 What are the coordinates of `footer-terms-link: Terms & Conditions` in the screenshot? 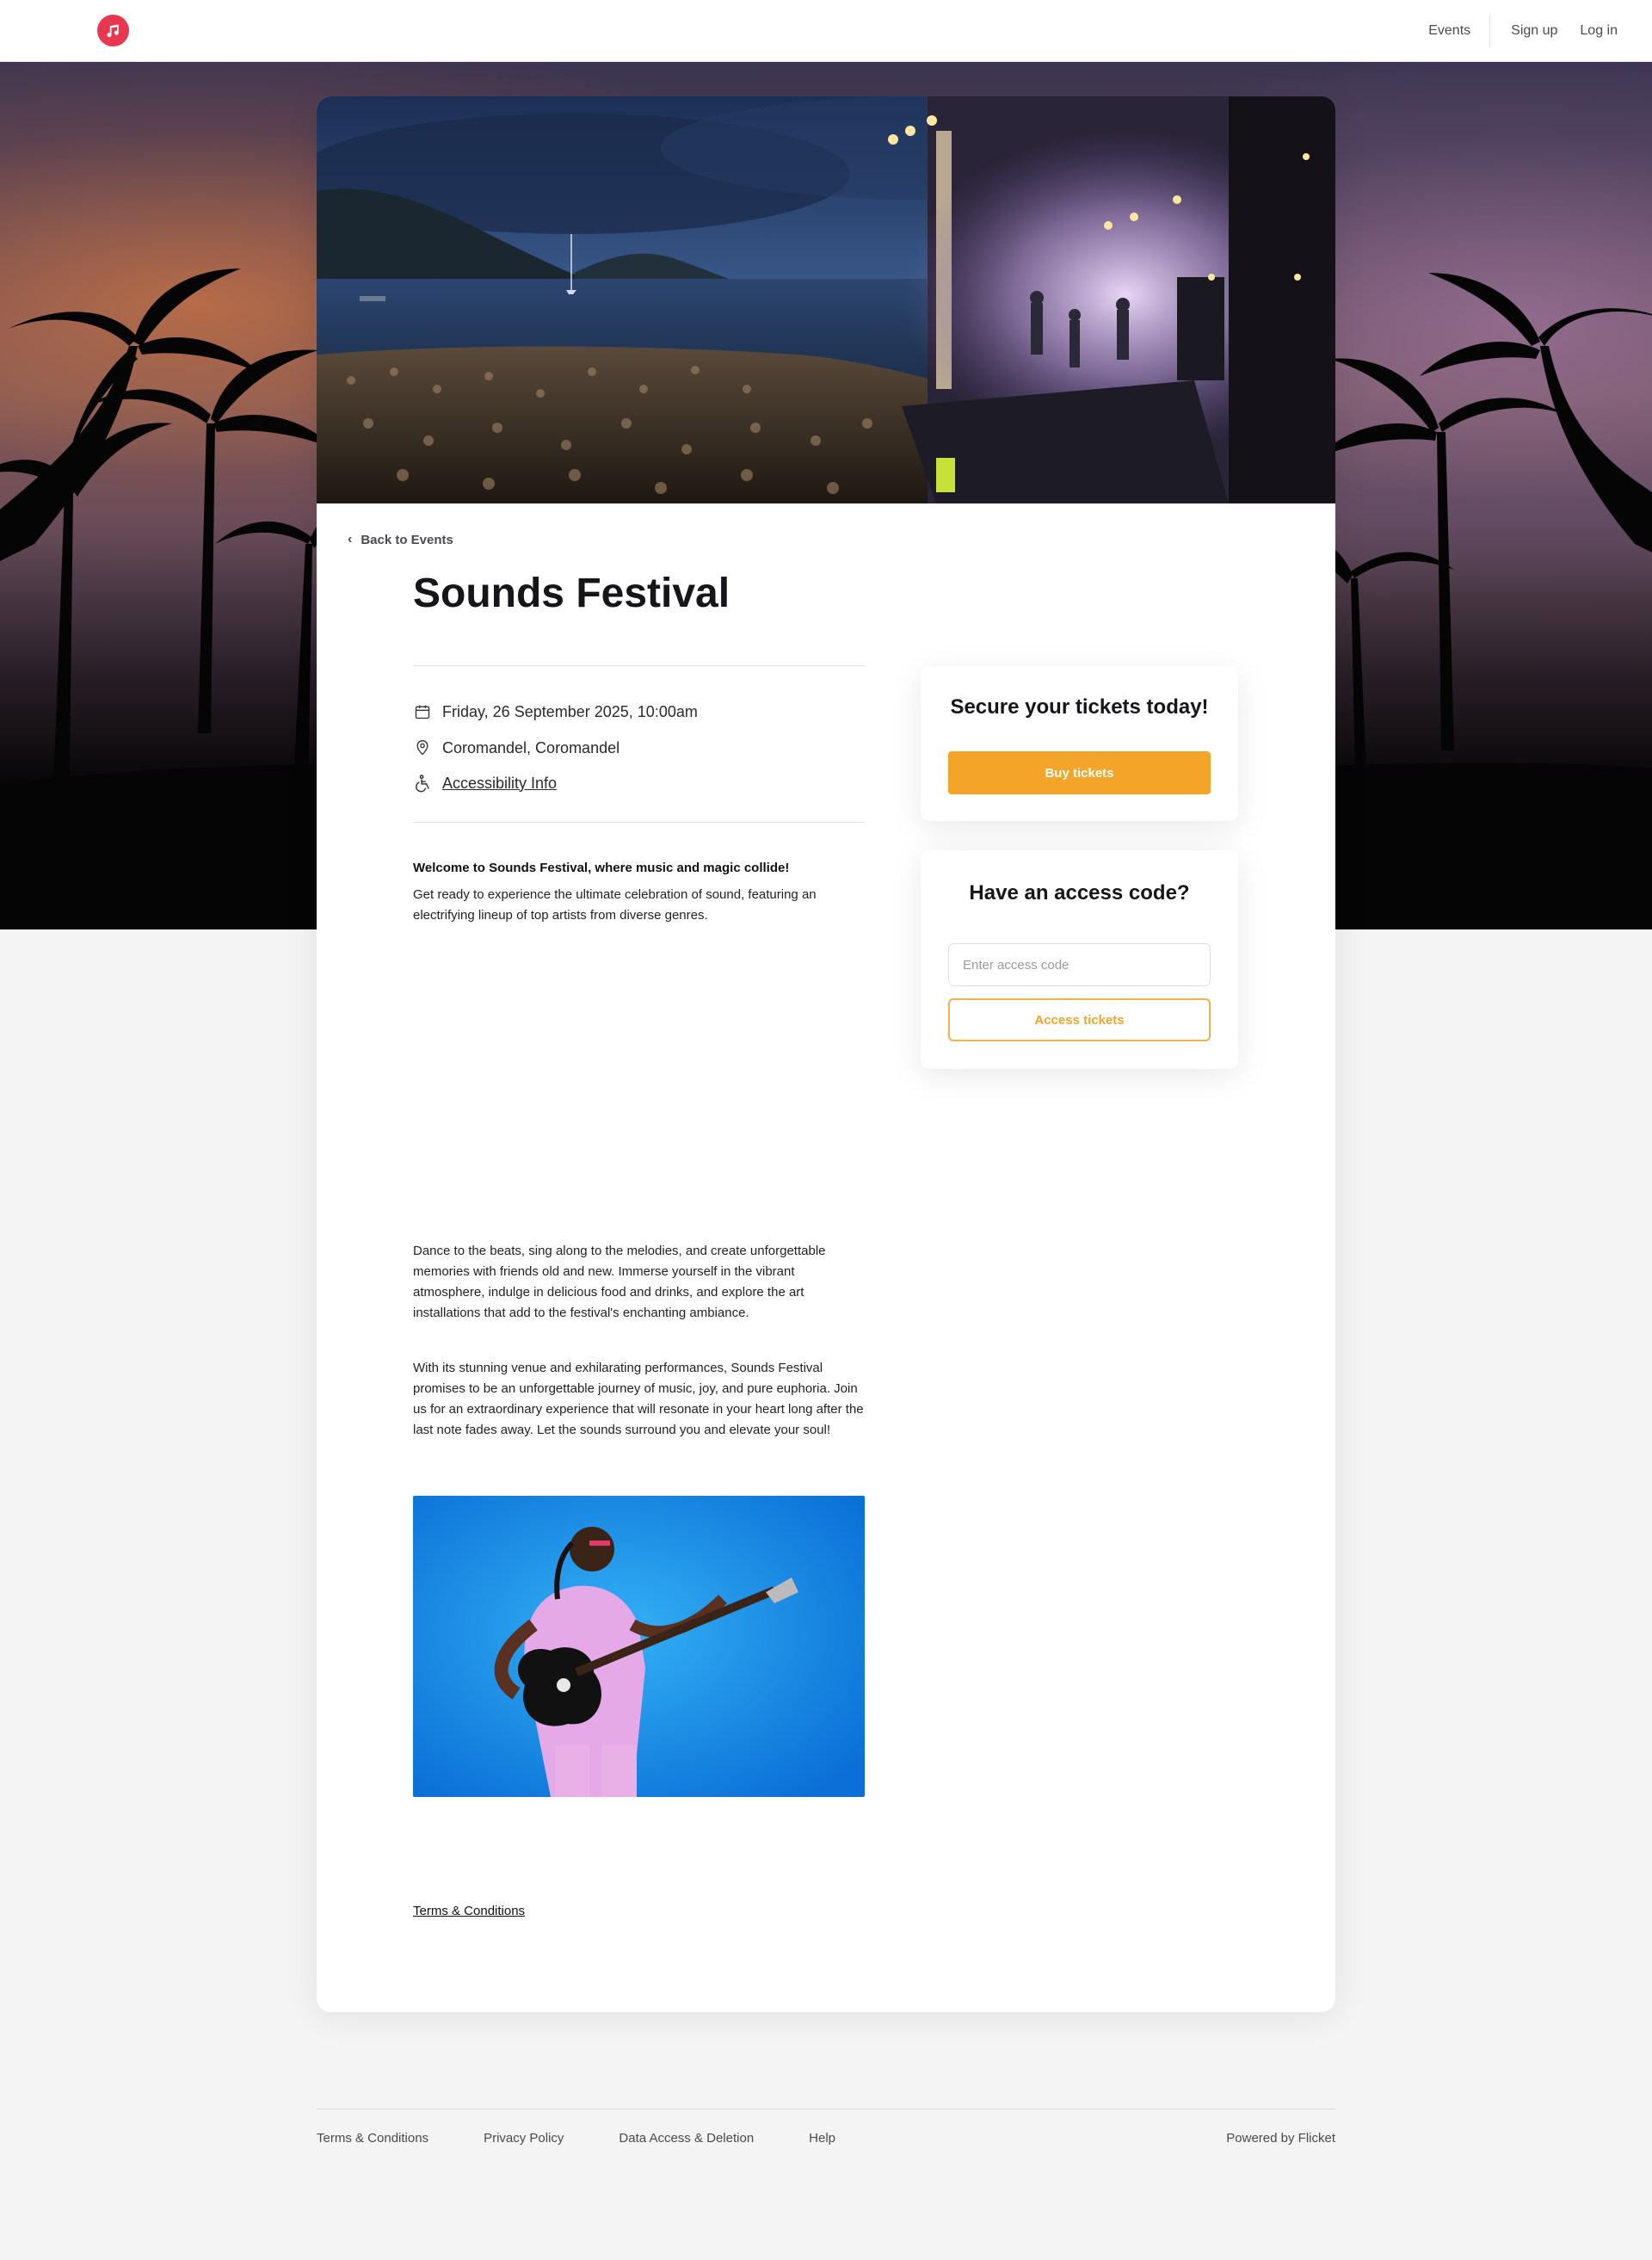 It's located at (372, 2138).